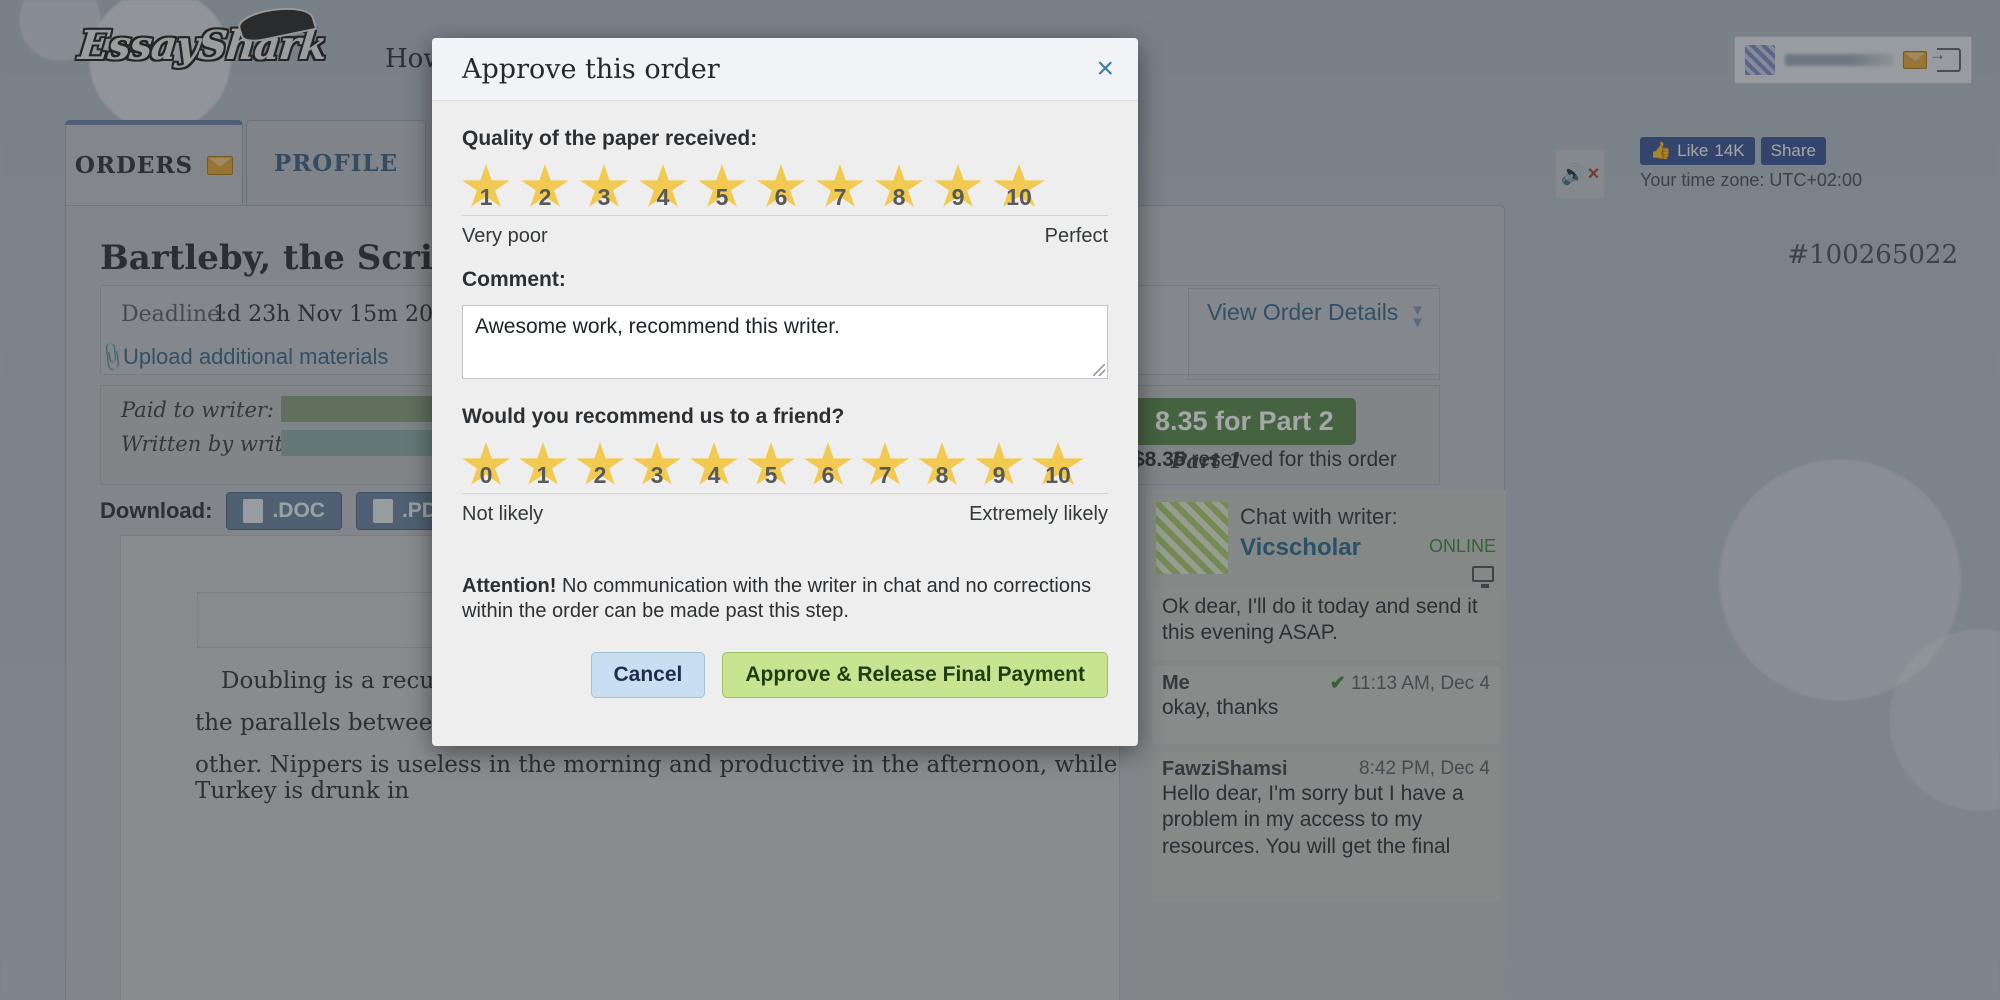  Describe the element at coordinates (942, 475) in the screenshot. I see `nps-star-label: 8` at that location.